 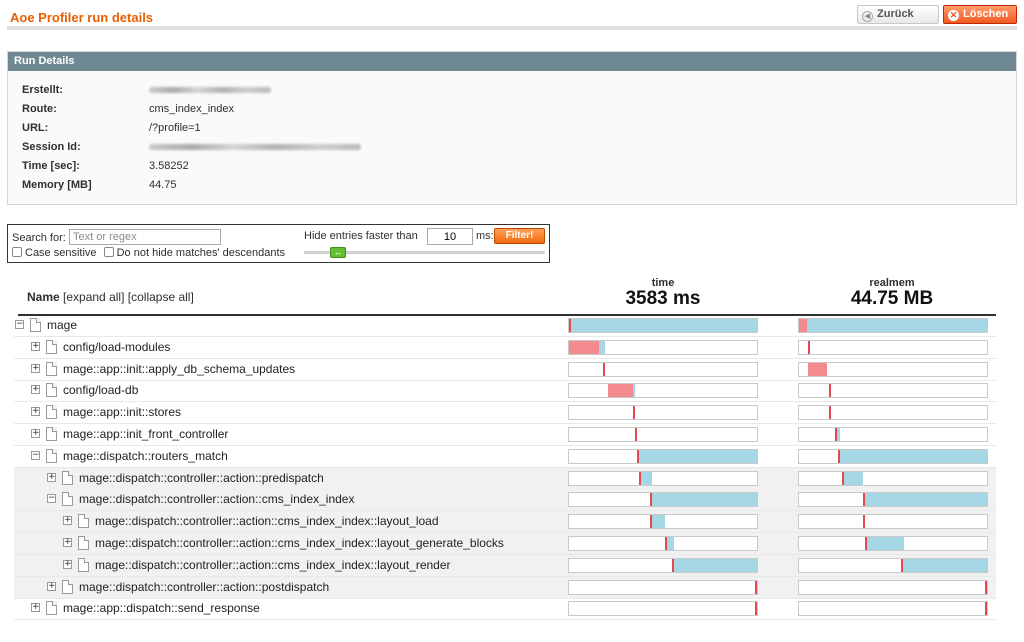 What do you see at coordinates (505, 348) in the screenshot?
I see `tree-row: + config/load-modules` at bounding box center [505, 348].